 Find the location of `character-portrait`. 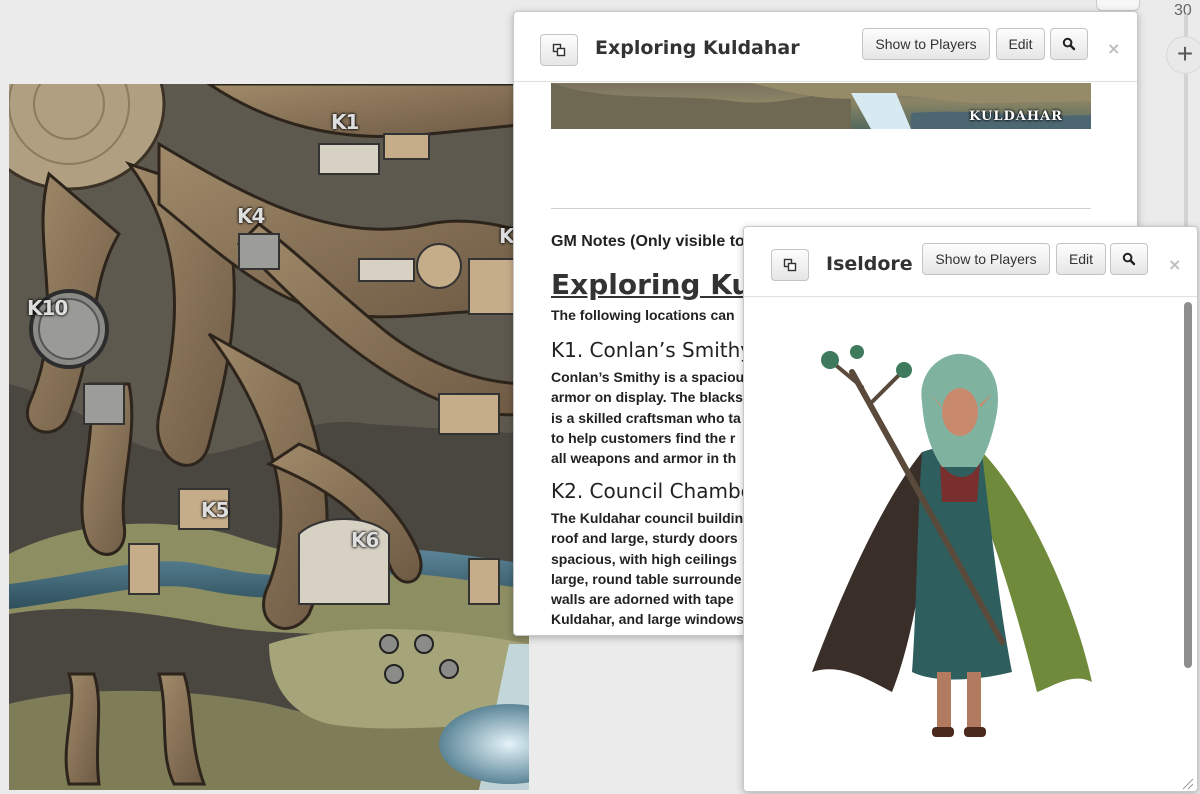

character-portrait is located at coordinates (952, 541).